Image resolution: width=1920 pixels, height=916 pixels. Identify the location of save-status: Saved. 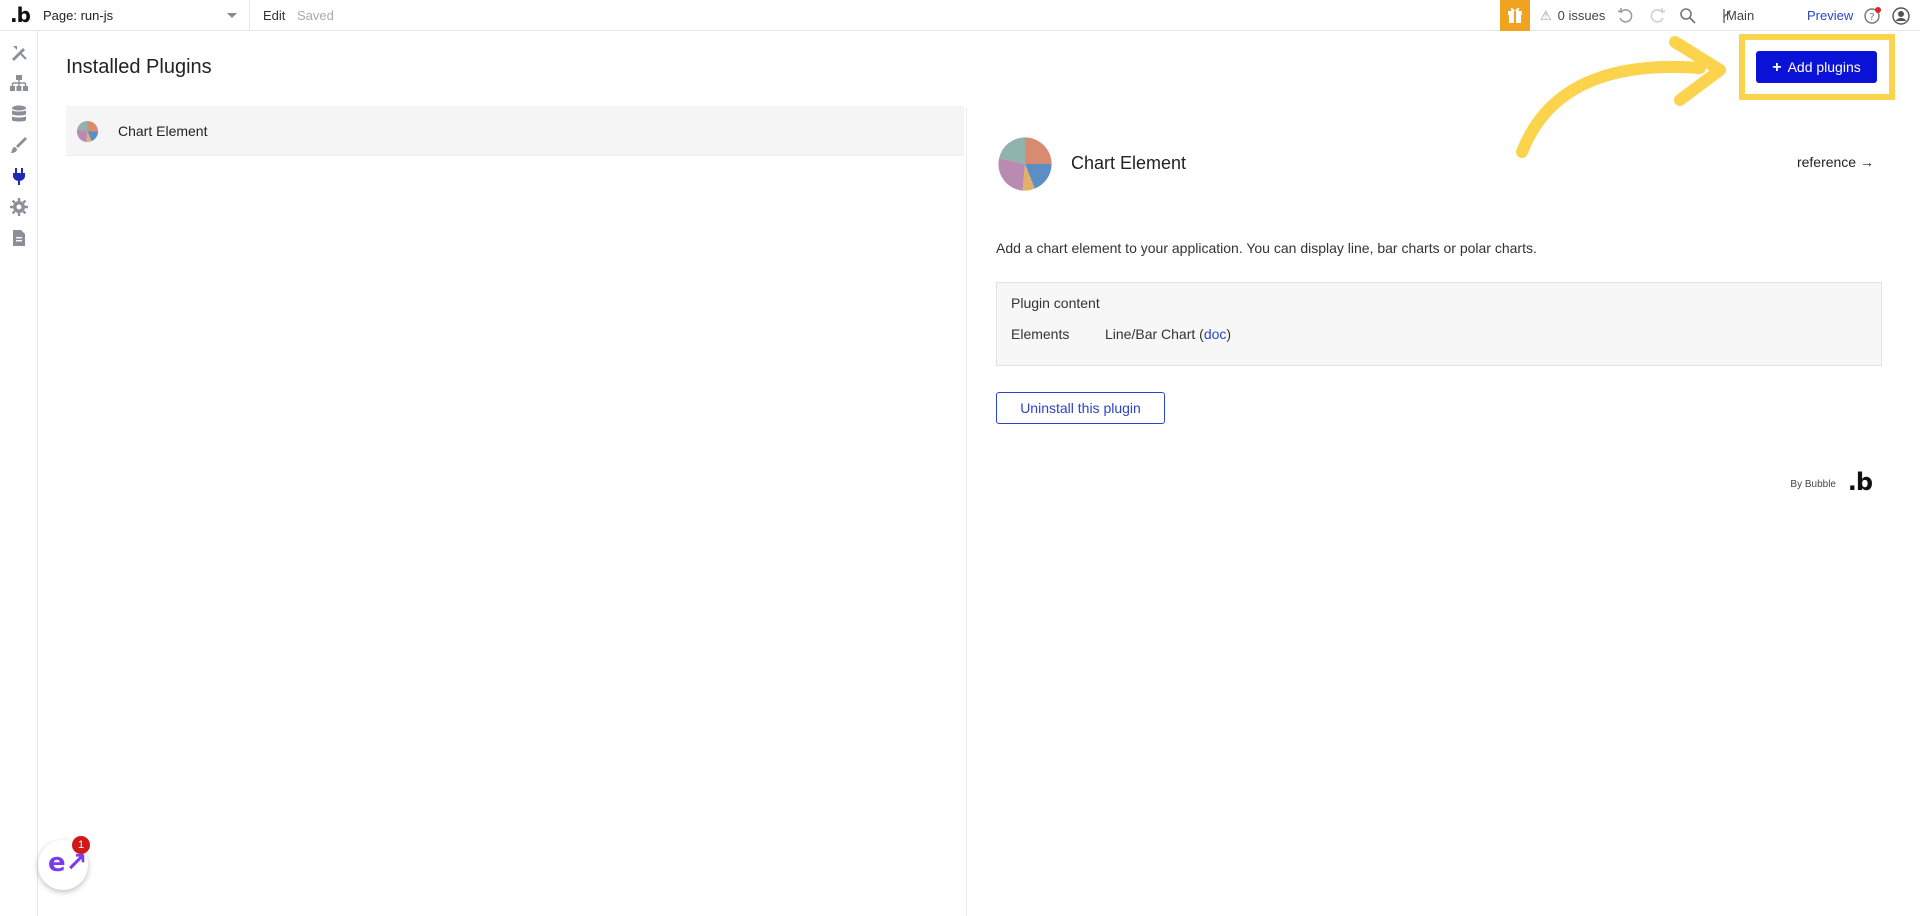
(315, 15).